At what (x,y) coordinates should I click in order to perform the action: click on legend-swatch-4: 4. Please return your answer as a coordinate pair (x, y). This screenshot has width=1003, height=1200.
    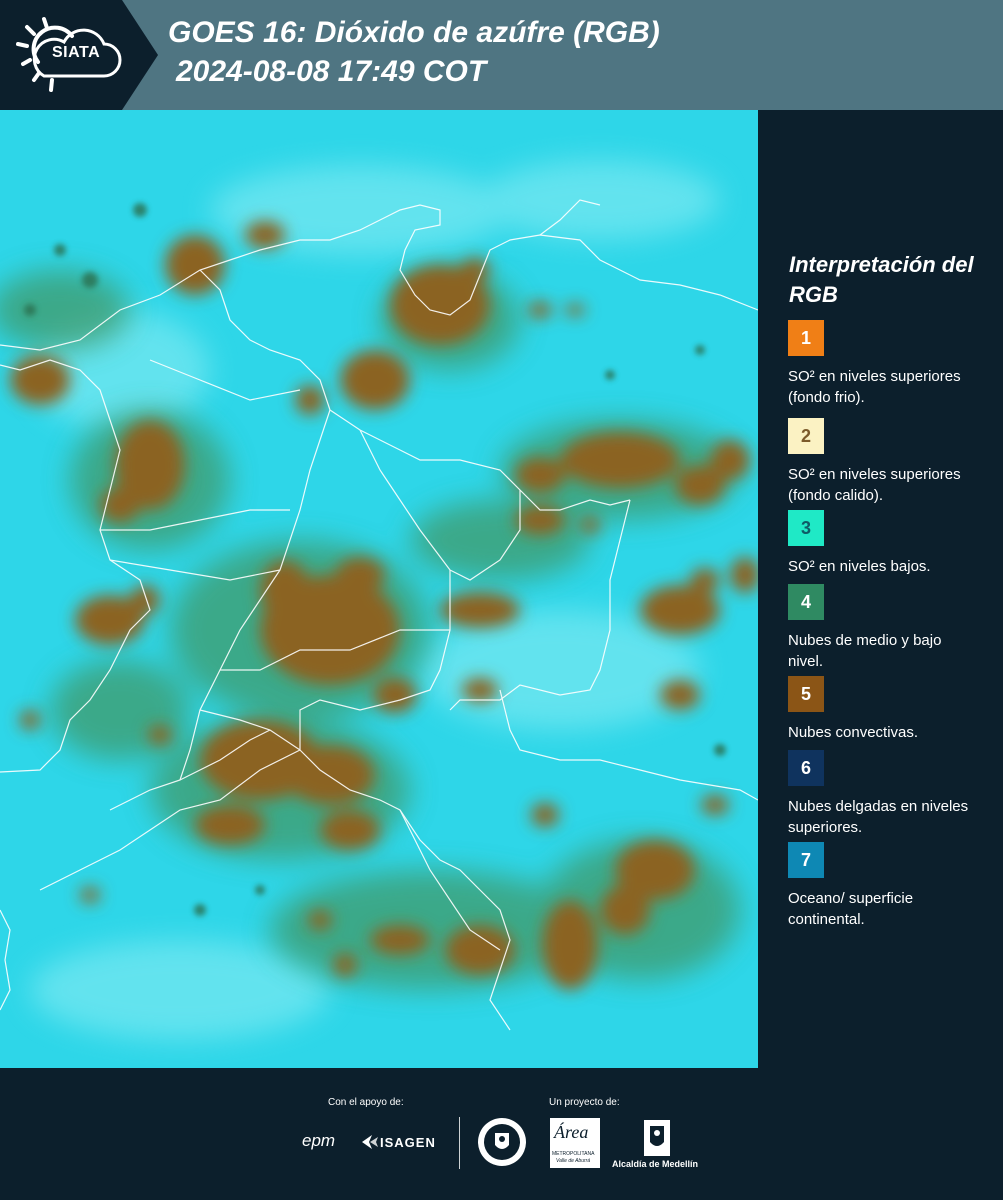
    Looking at the image, I should click on (806, 602).